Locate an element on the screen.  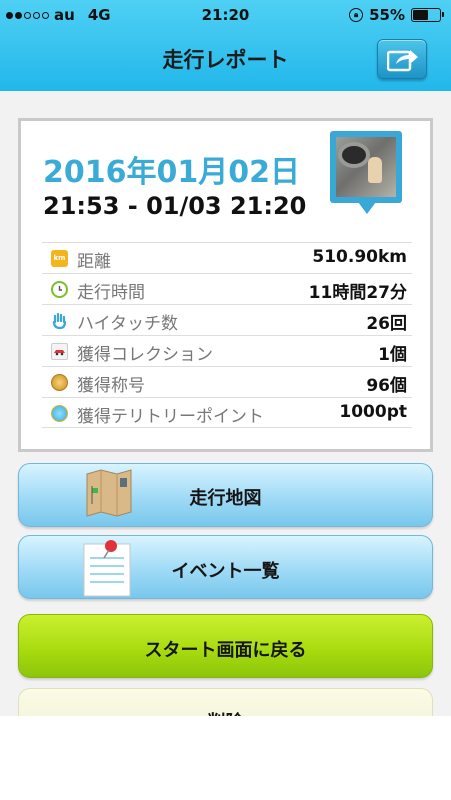
photo-thumbnail is located at coordinates (366, 172).